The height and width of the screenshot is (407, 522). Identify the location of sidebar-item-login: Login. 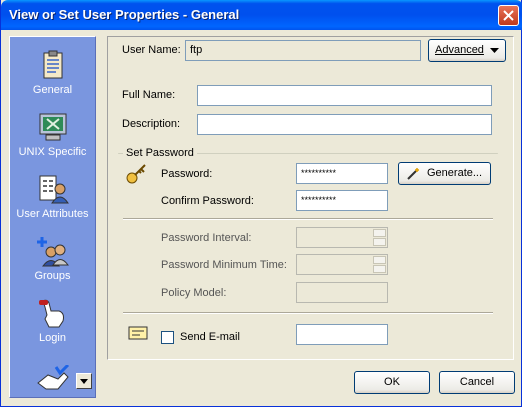
(52, 320).